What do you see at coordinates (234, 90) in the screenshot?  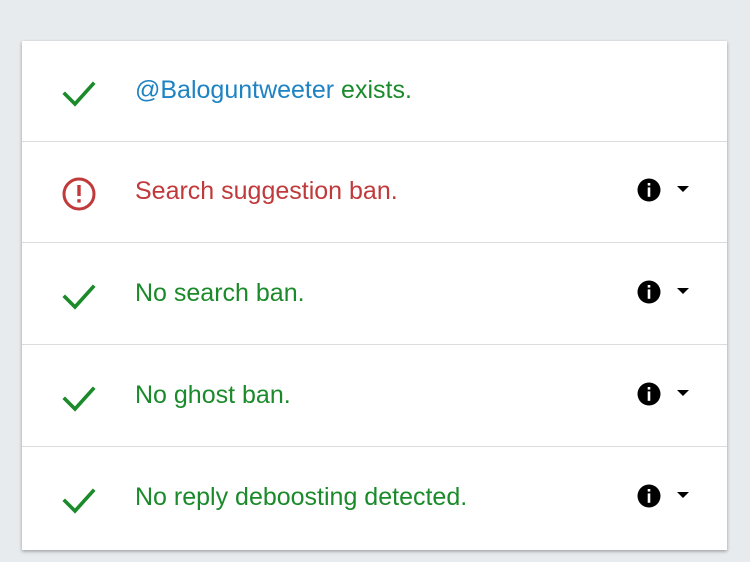 I see `account-handle-link: @Baloguntweeter` at bounding box center [234, 90].